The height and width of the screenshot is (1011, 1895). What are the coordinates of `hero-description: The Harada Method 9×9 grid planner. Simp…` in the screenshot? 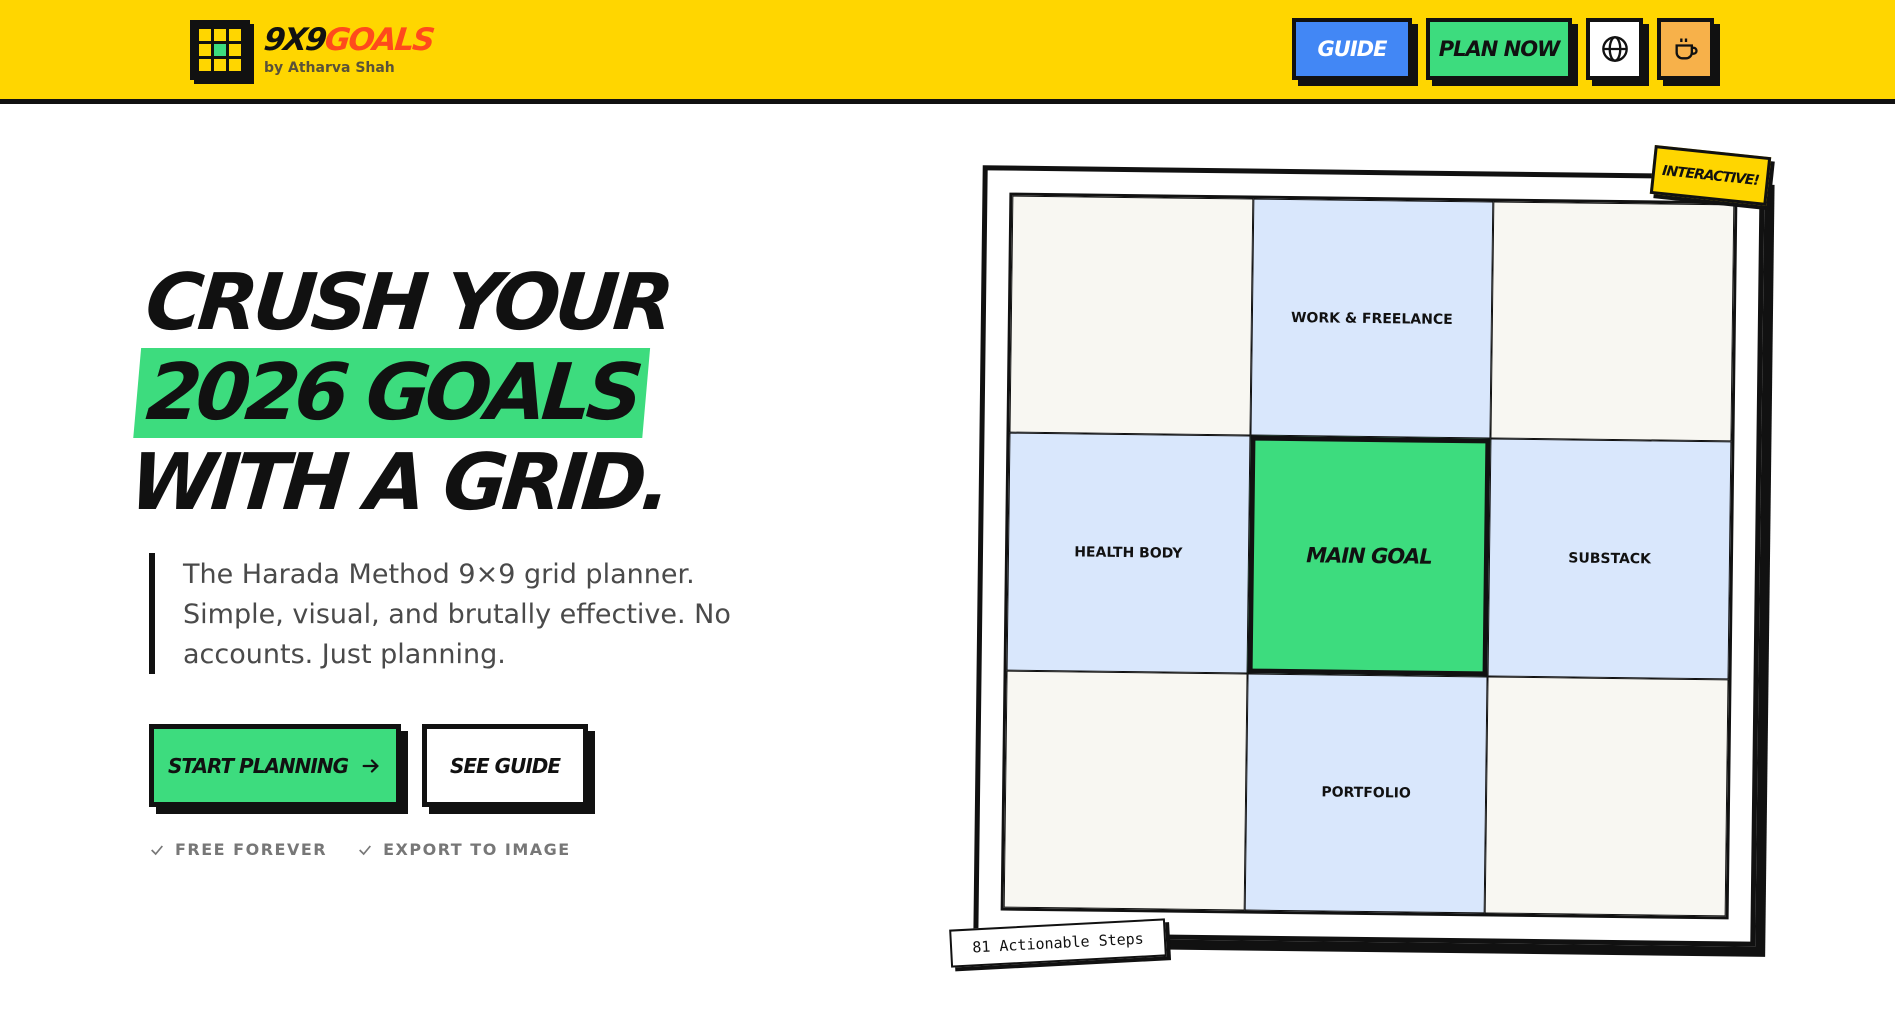 It's located at (459, 613).